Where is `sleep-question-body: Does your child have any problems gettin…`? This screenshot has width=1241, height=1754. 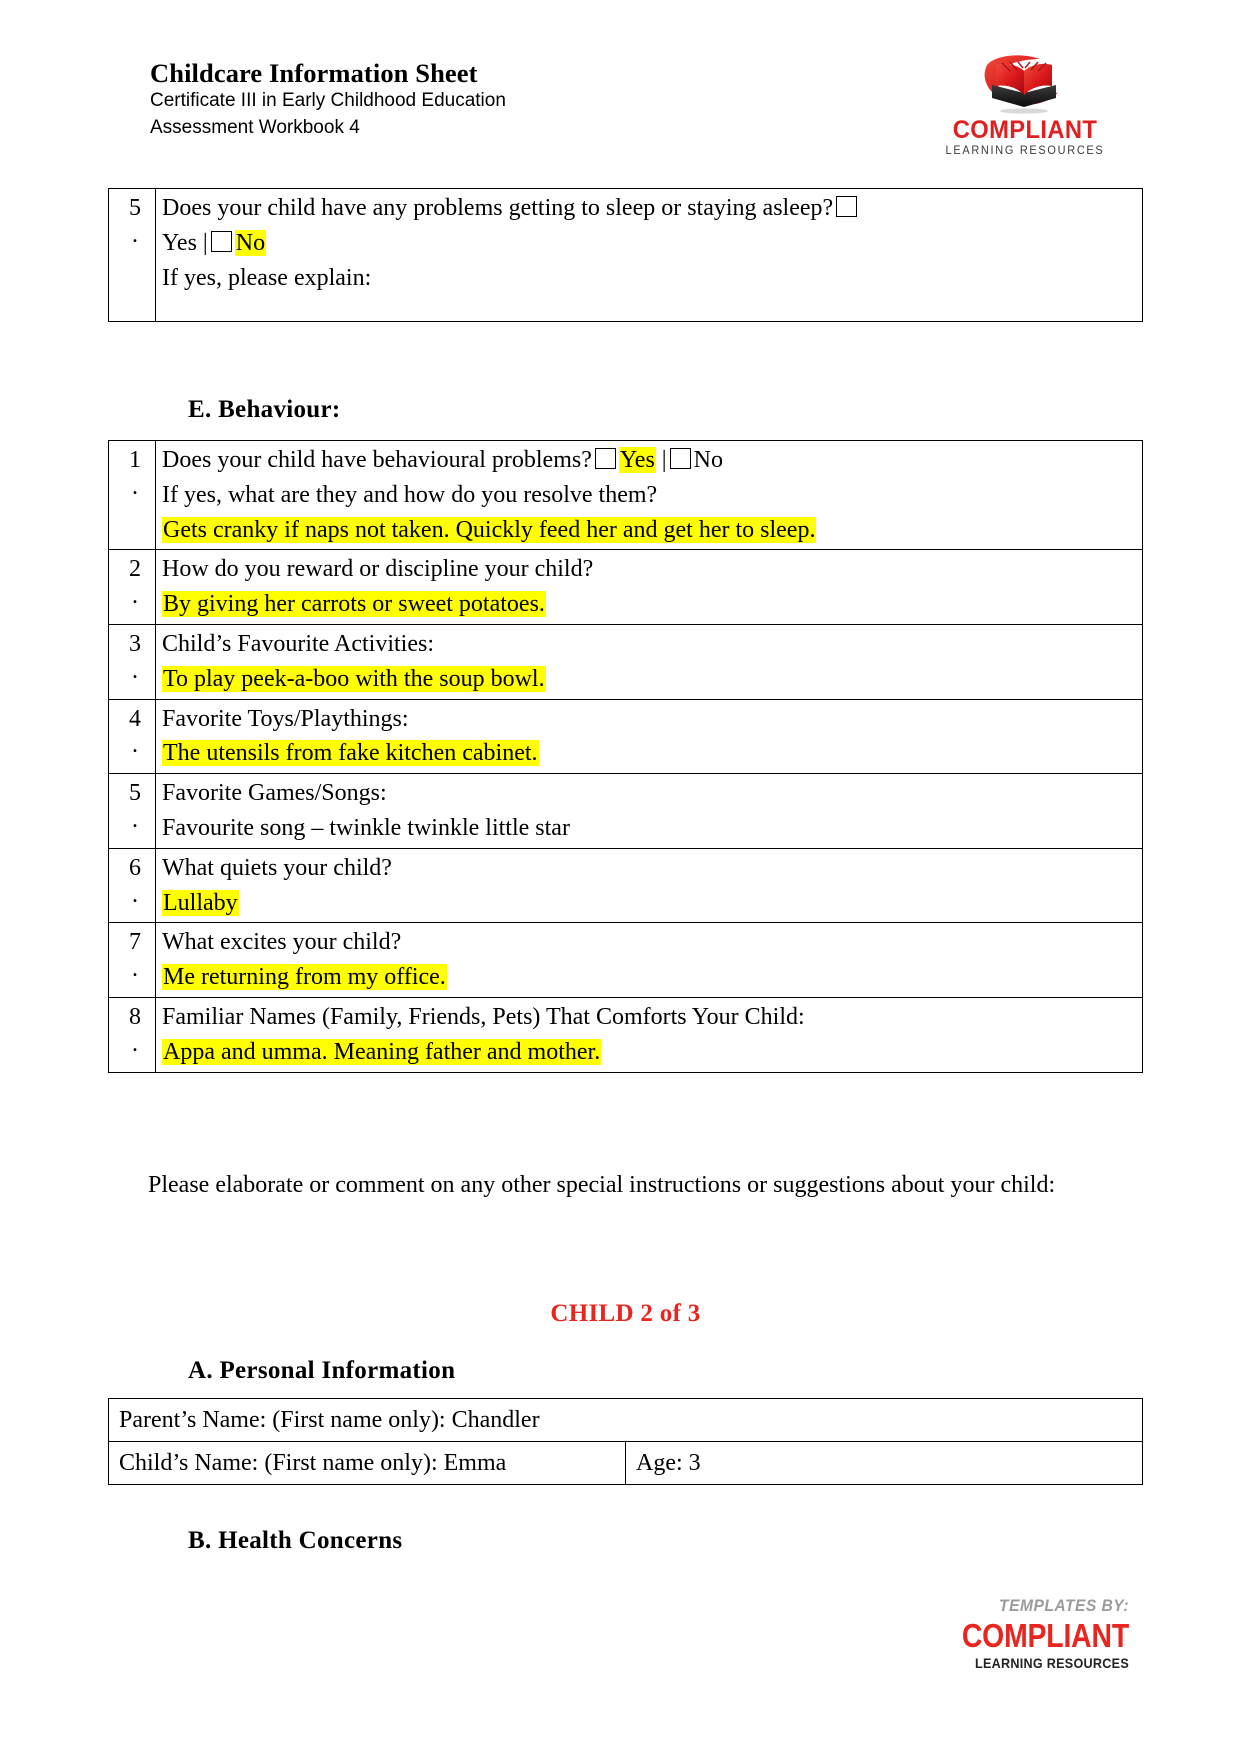
sleep-question-body: Does your child have any problems gettin… is located at coordinates (649, 255).